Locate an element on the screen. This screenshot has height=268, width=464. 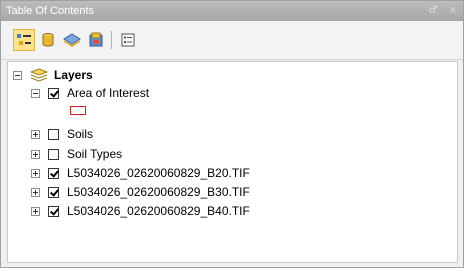
layers-icon is located at coordinates (39, 75).